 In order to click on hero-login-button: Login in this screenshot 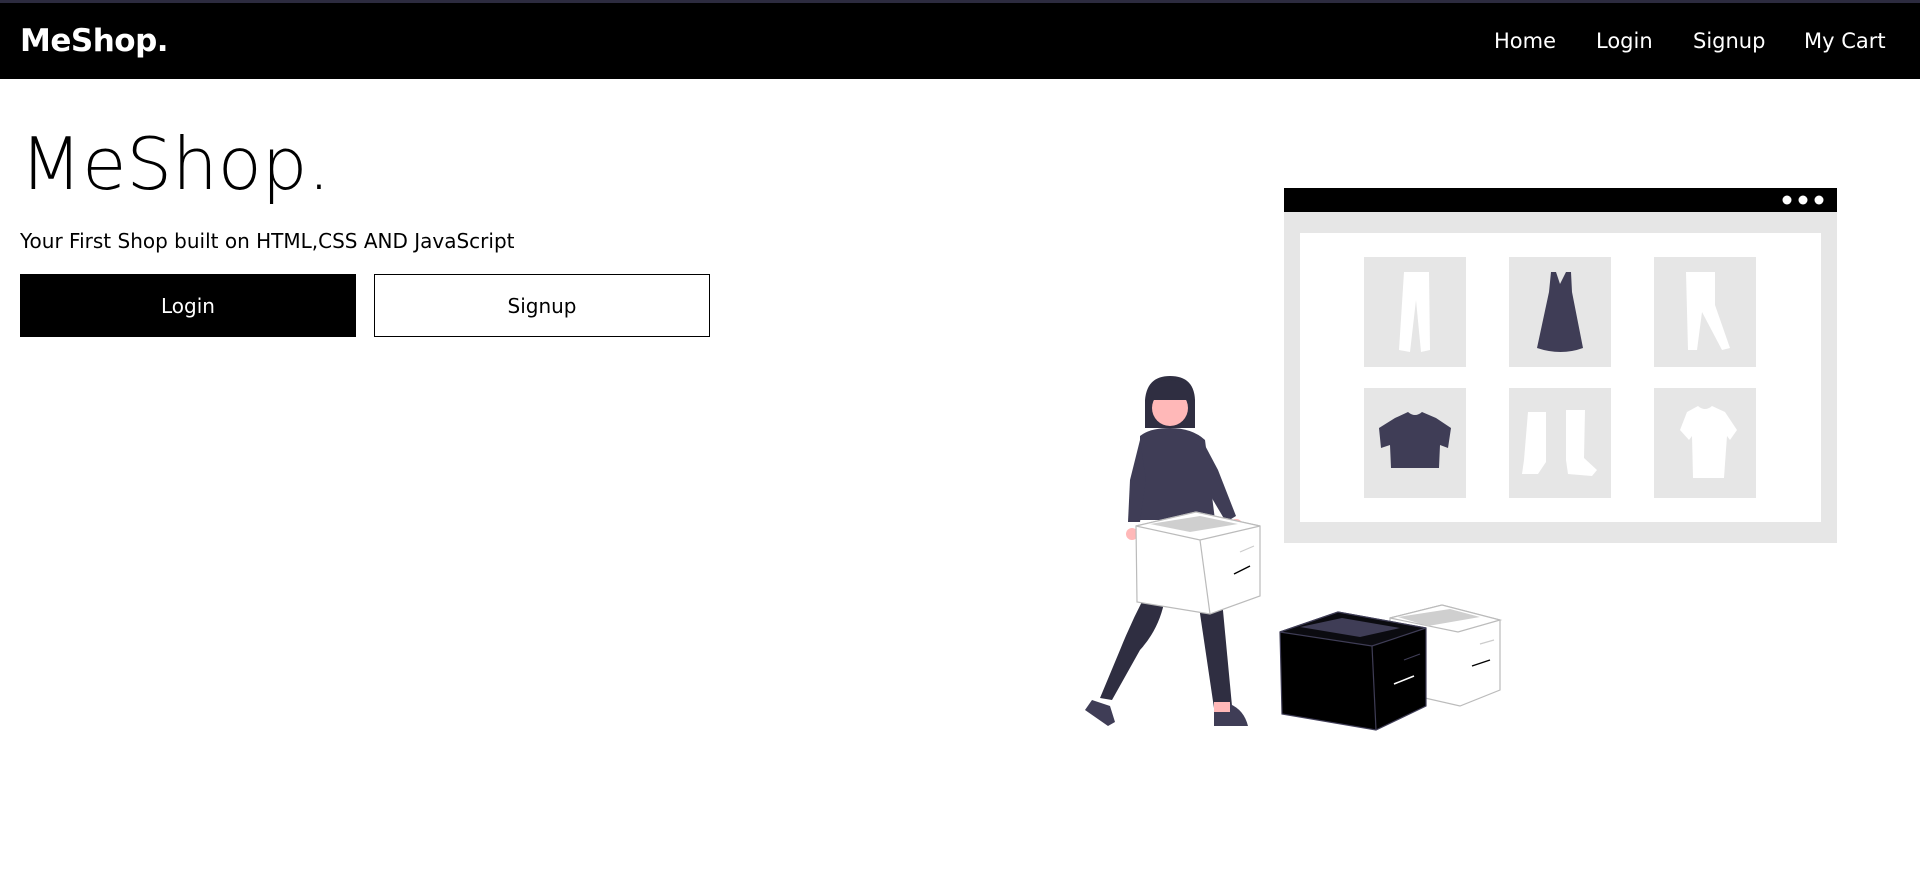, I will do `click(188, 305)`.